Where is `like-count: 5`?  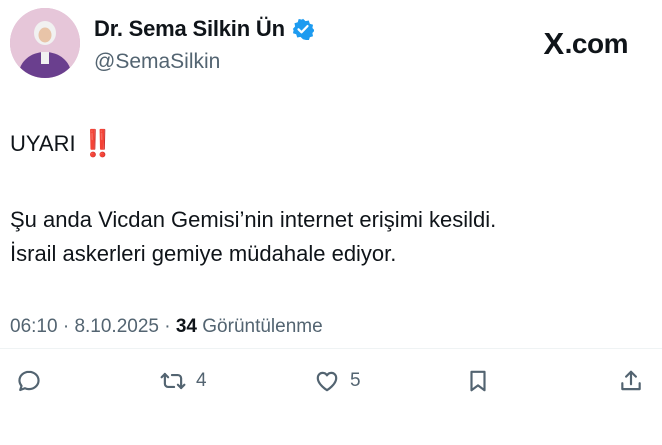 like-count: 5 is located at coordinates (355, 380).